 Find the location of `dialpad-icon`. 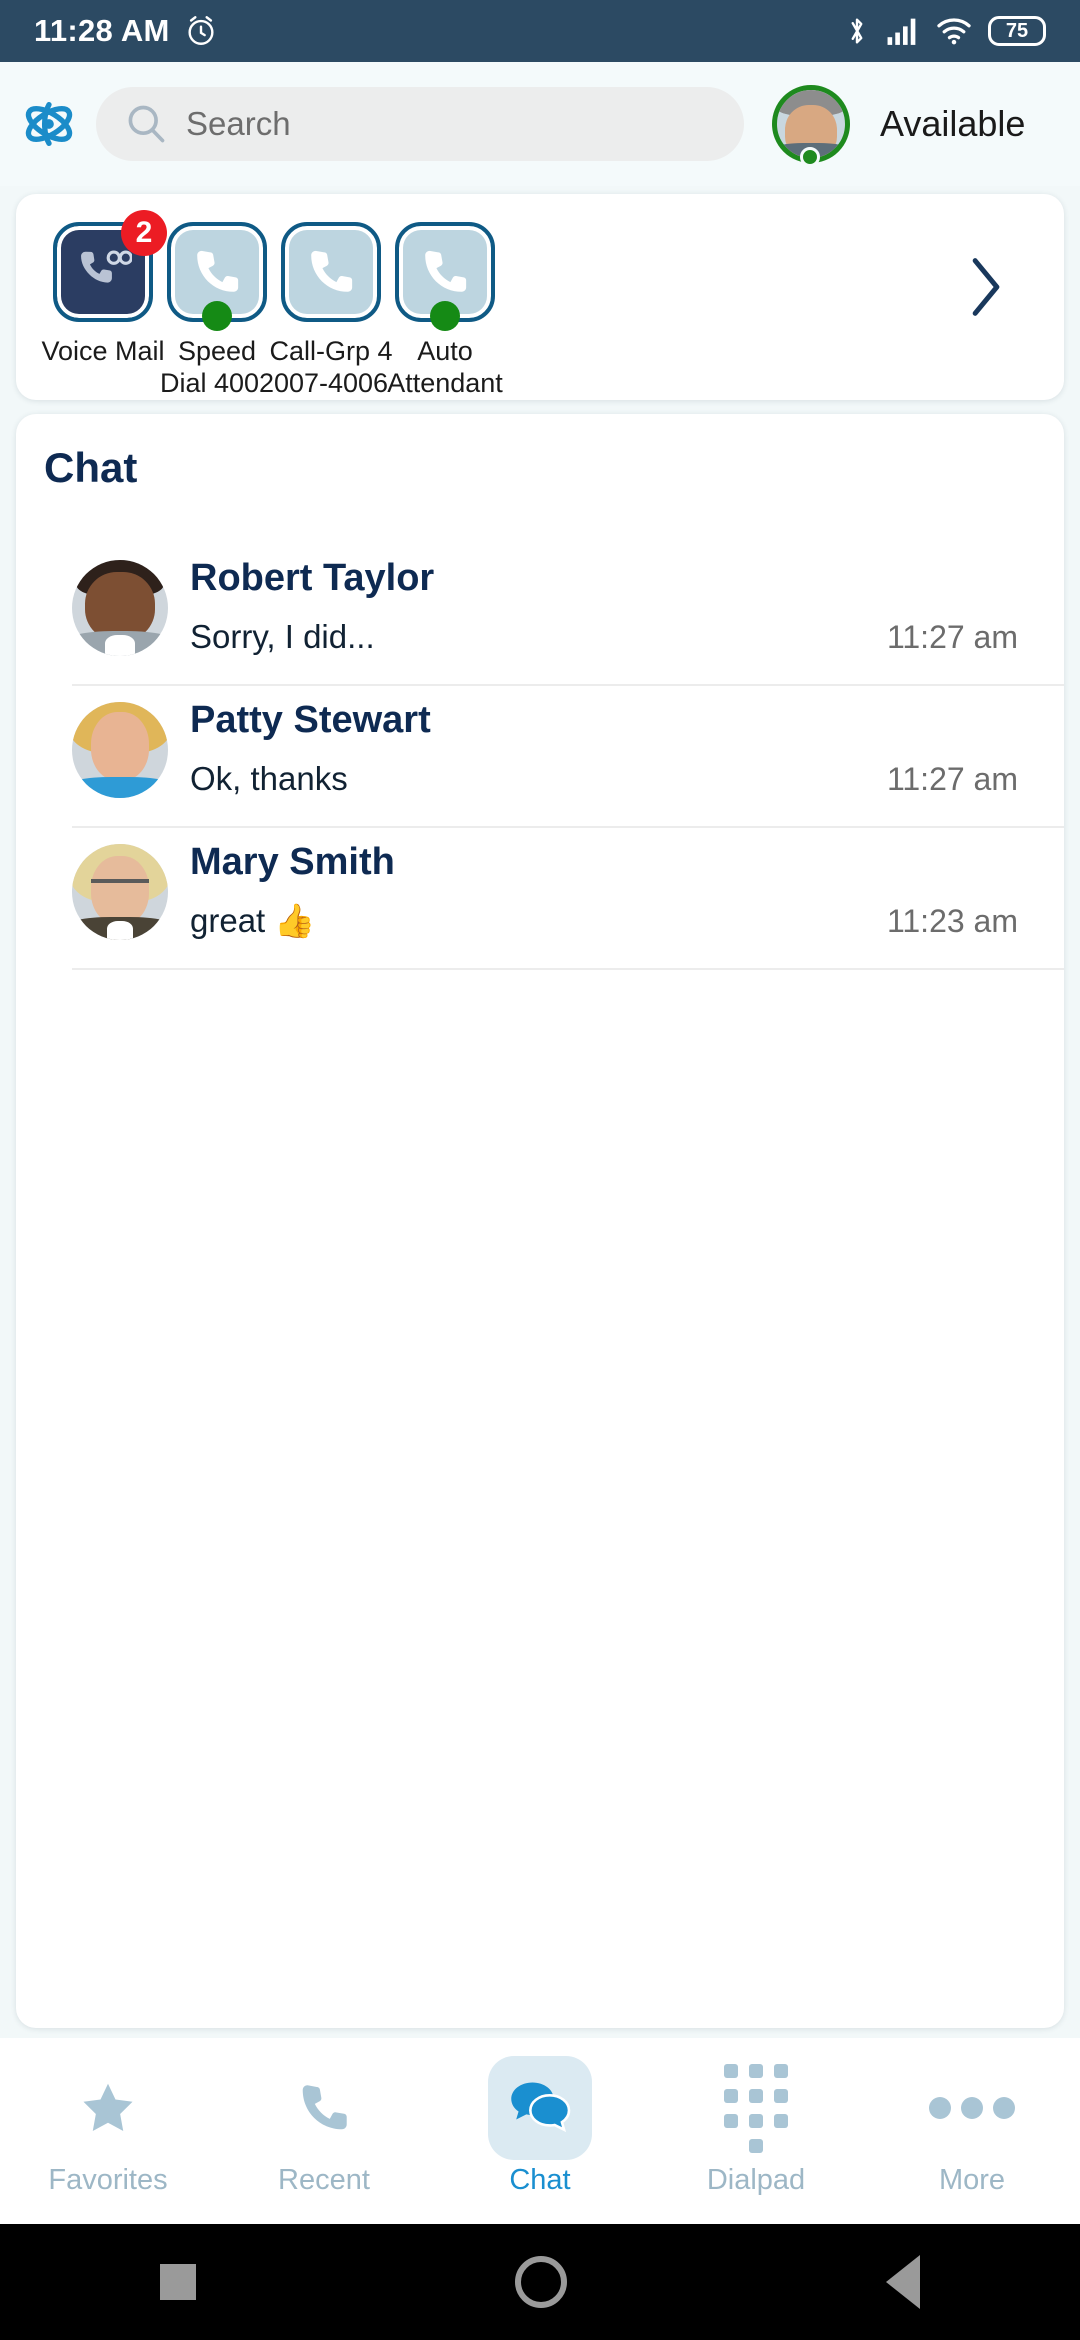

dialpad-icon is located at coordinates (756, 2108).